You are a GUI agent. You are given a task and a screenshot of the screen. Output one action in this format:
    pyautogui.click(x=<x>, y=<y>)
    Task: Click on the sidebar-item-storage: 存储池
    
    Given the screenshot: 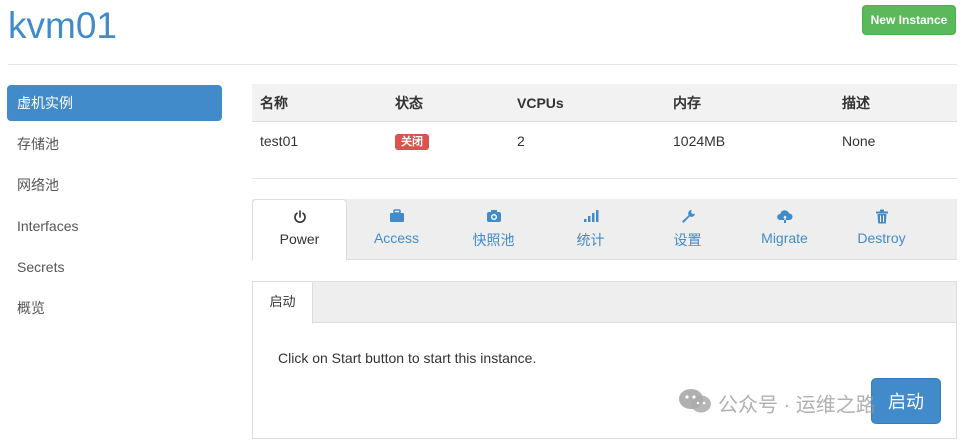 What is the action you would take?
    pyautogui.click(x=114, y=144)
    